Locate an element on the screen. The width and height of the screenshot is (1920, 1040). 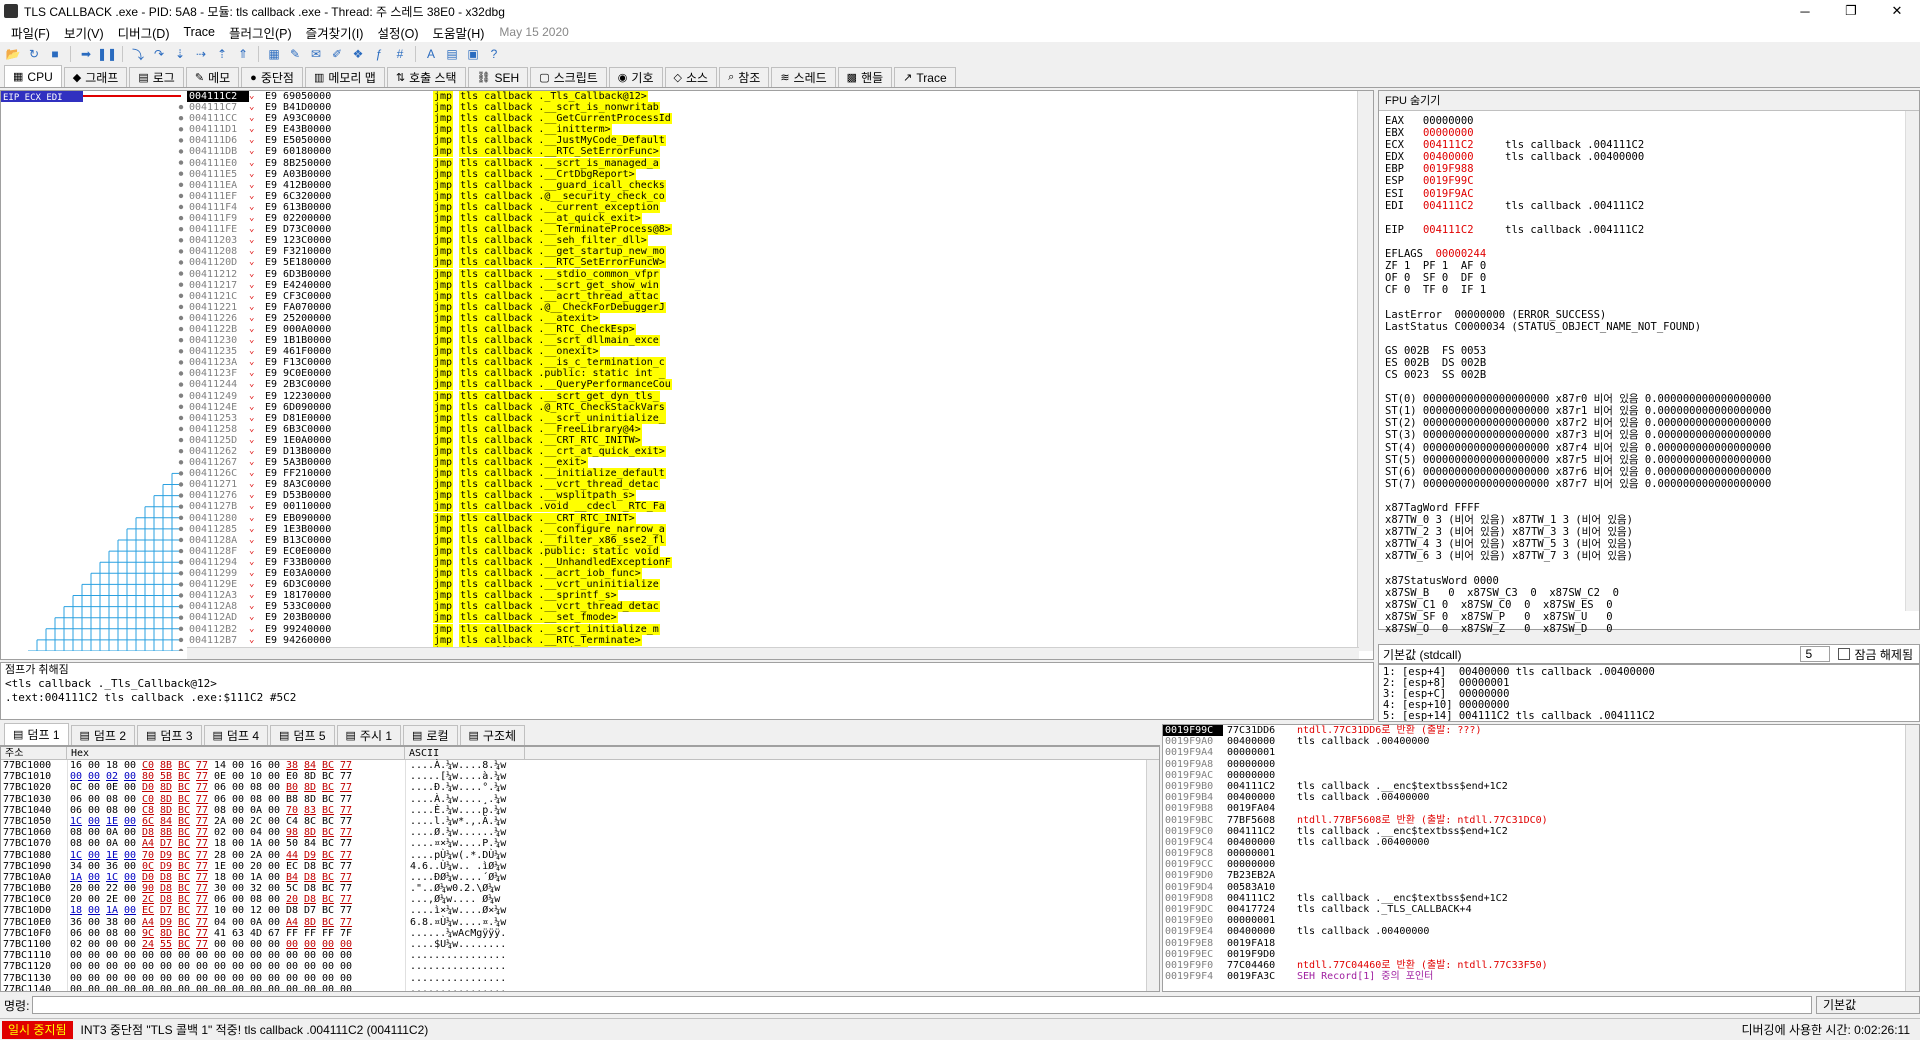
register-line: EAX 00000000 is located at coordinates (1649, 121).